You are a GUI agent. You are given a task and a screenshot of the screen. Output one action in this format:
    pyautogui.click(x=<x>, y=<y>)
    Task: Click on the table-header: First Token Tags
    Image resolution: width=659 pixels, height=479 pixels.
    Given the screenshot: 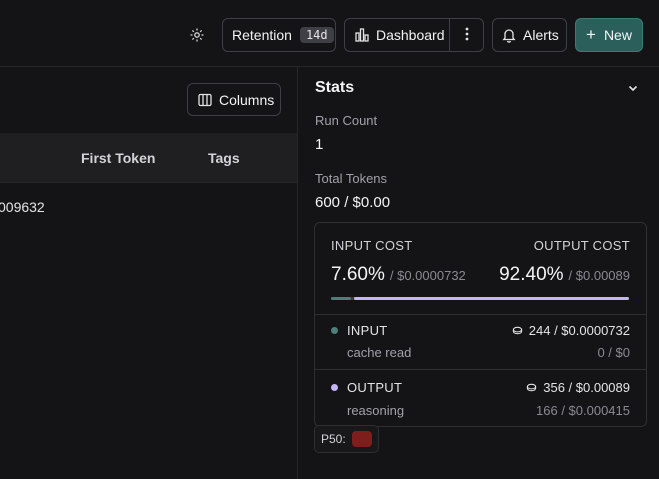 What is the action you would take?
    pyautogui.click(x=148, y=158)
    